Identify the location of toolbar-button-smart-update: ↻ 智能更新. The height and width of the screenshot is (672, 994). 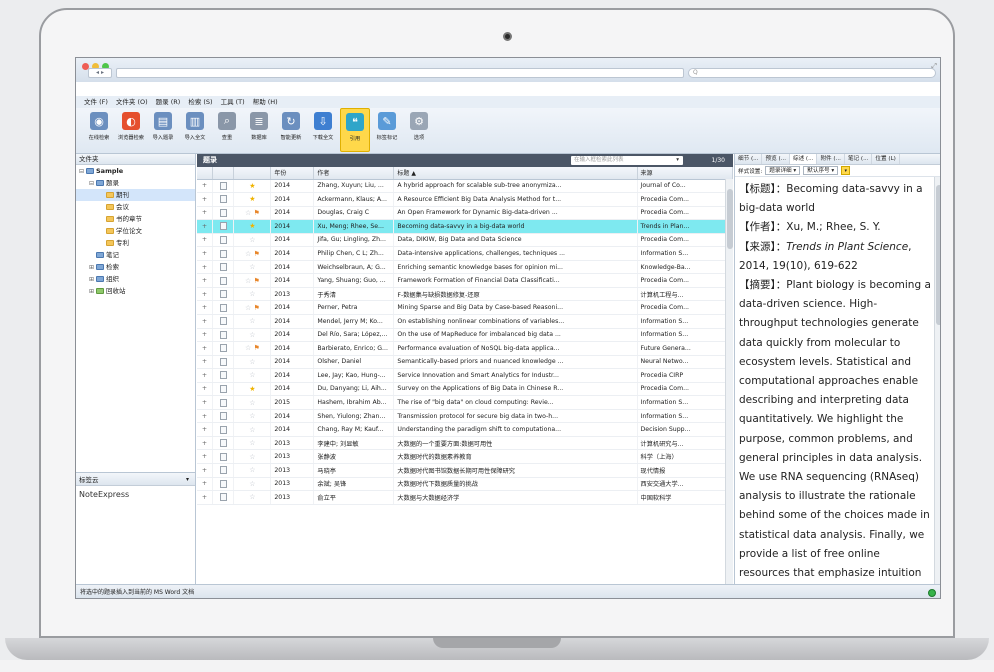
(291, 130).